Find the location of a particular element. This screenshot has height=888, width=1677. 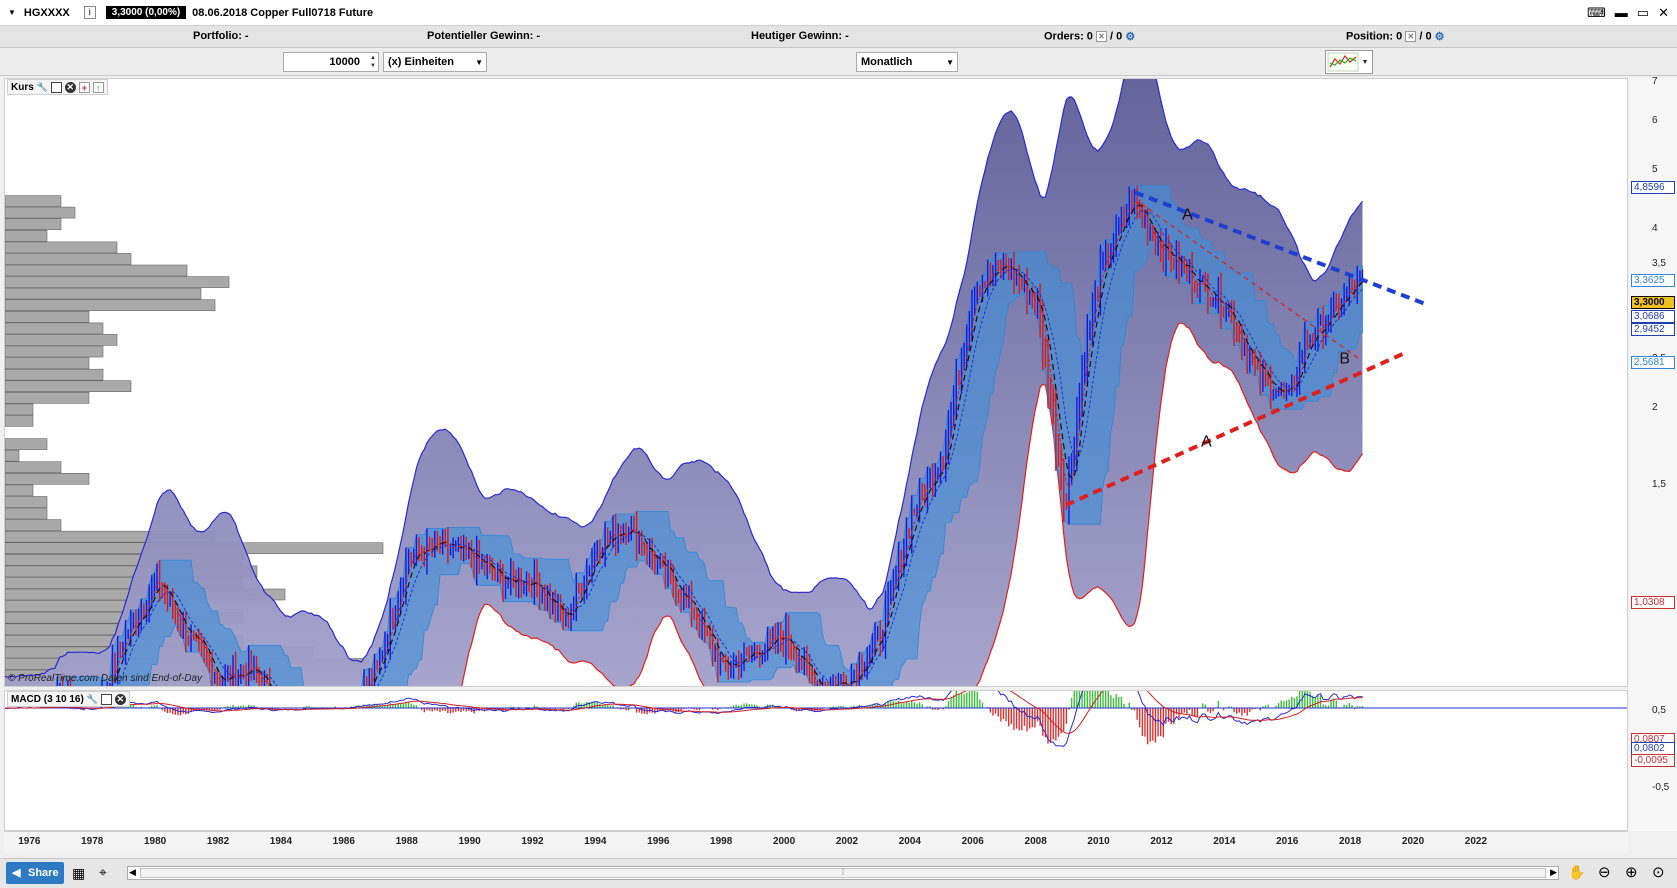

x-tick: 2006 is located at coordinates (972, 841).